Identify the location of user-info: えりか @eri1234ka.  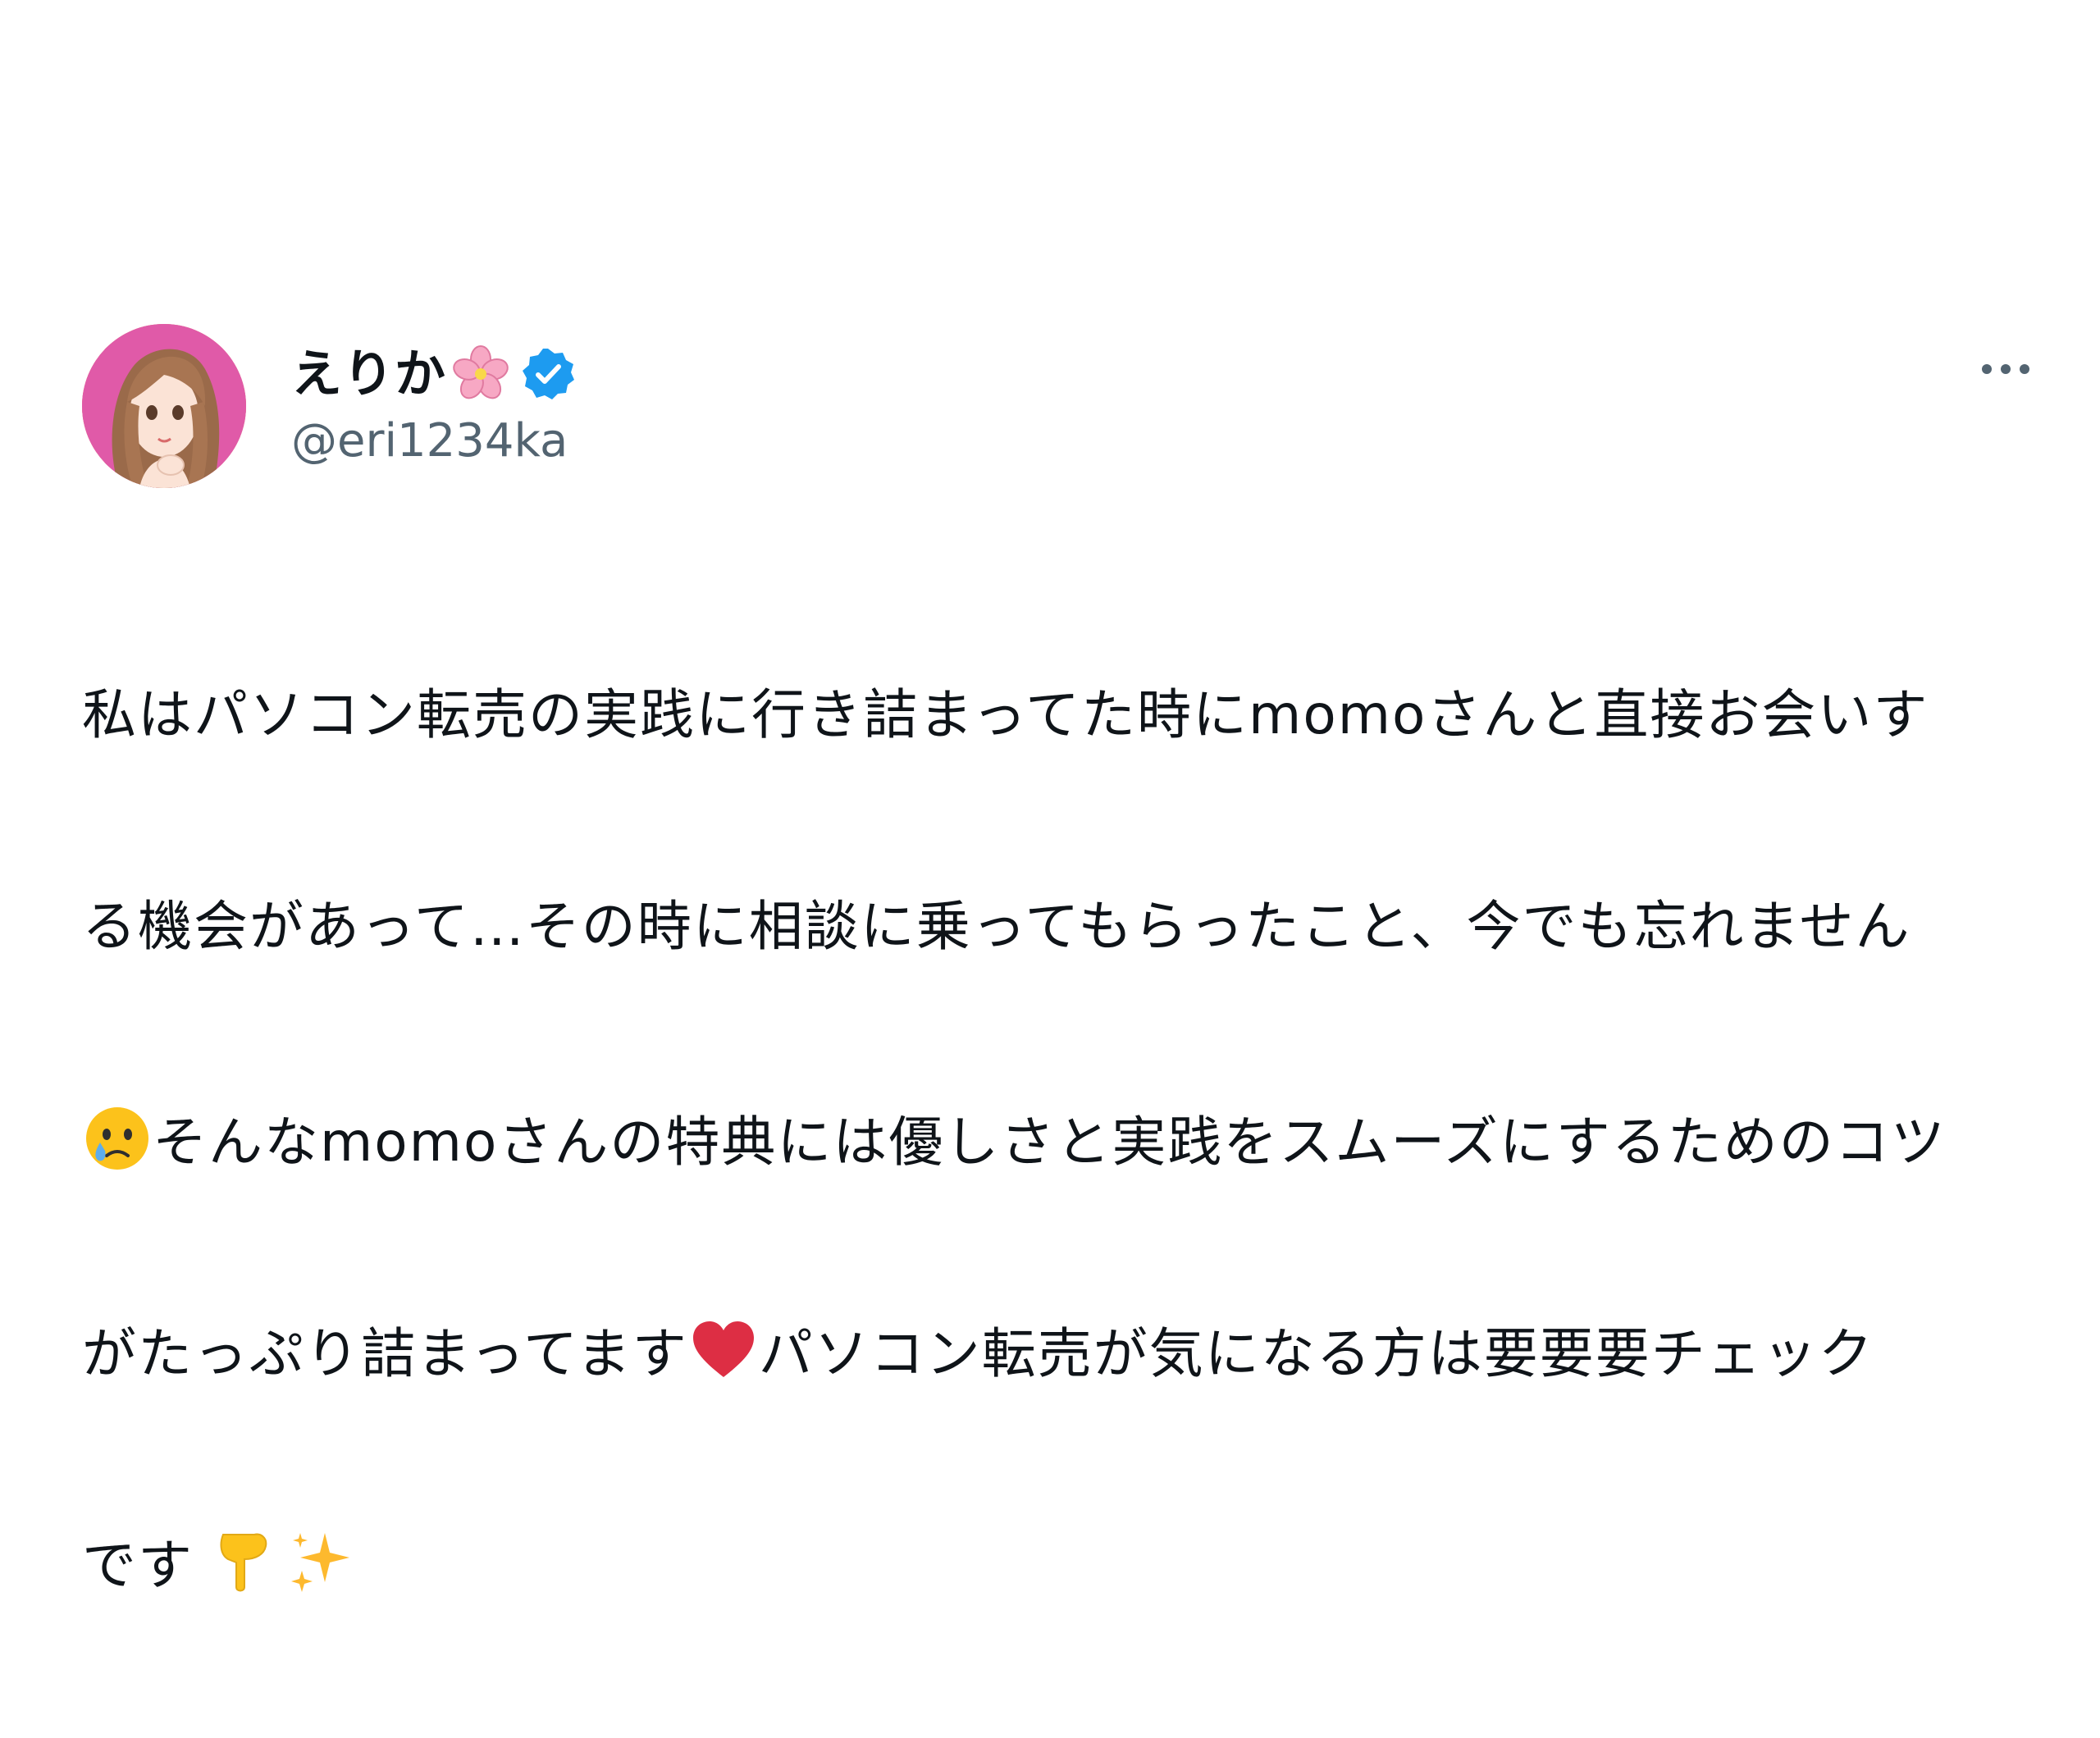
(434, 405).